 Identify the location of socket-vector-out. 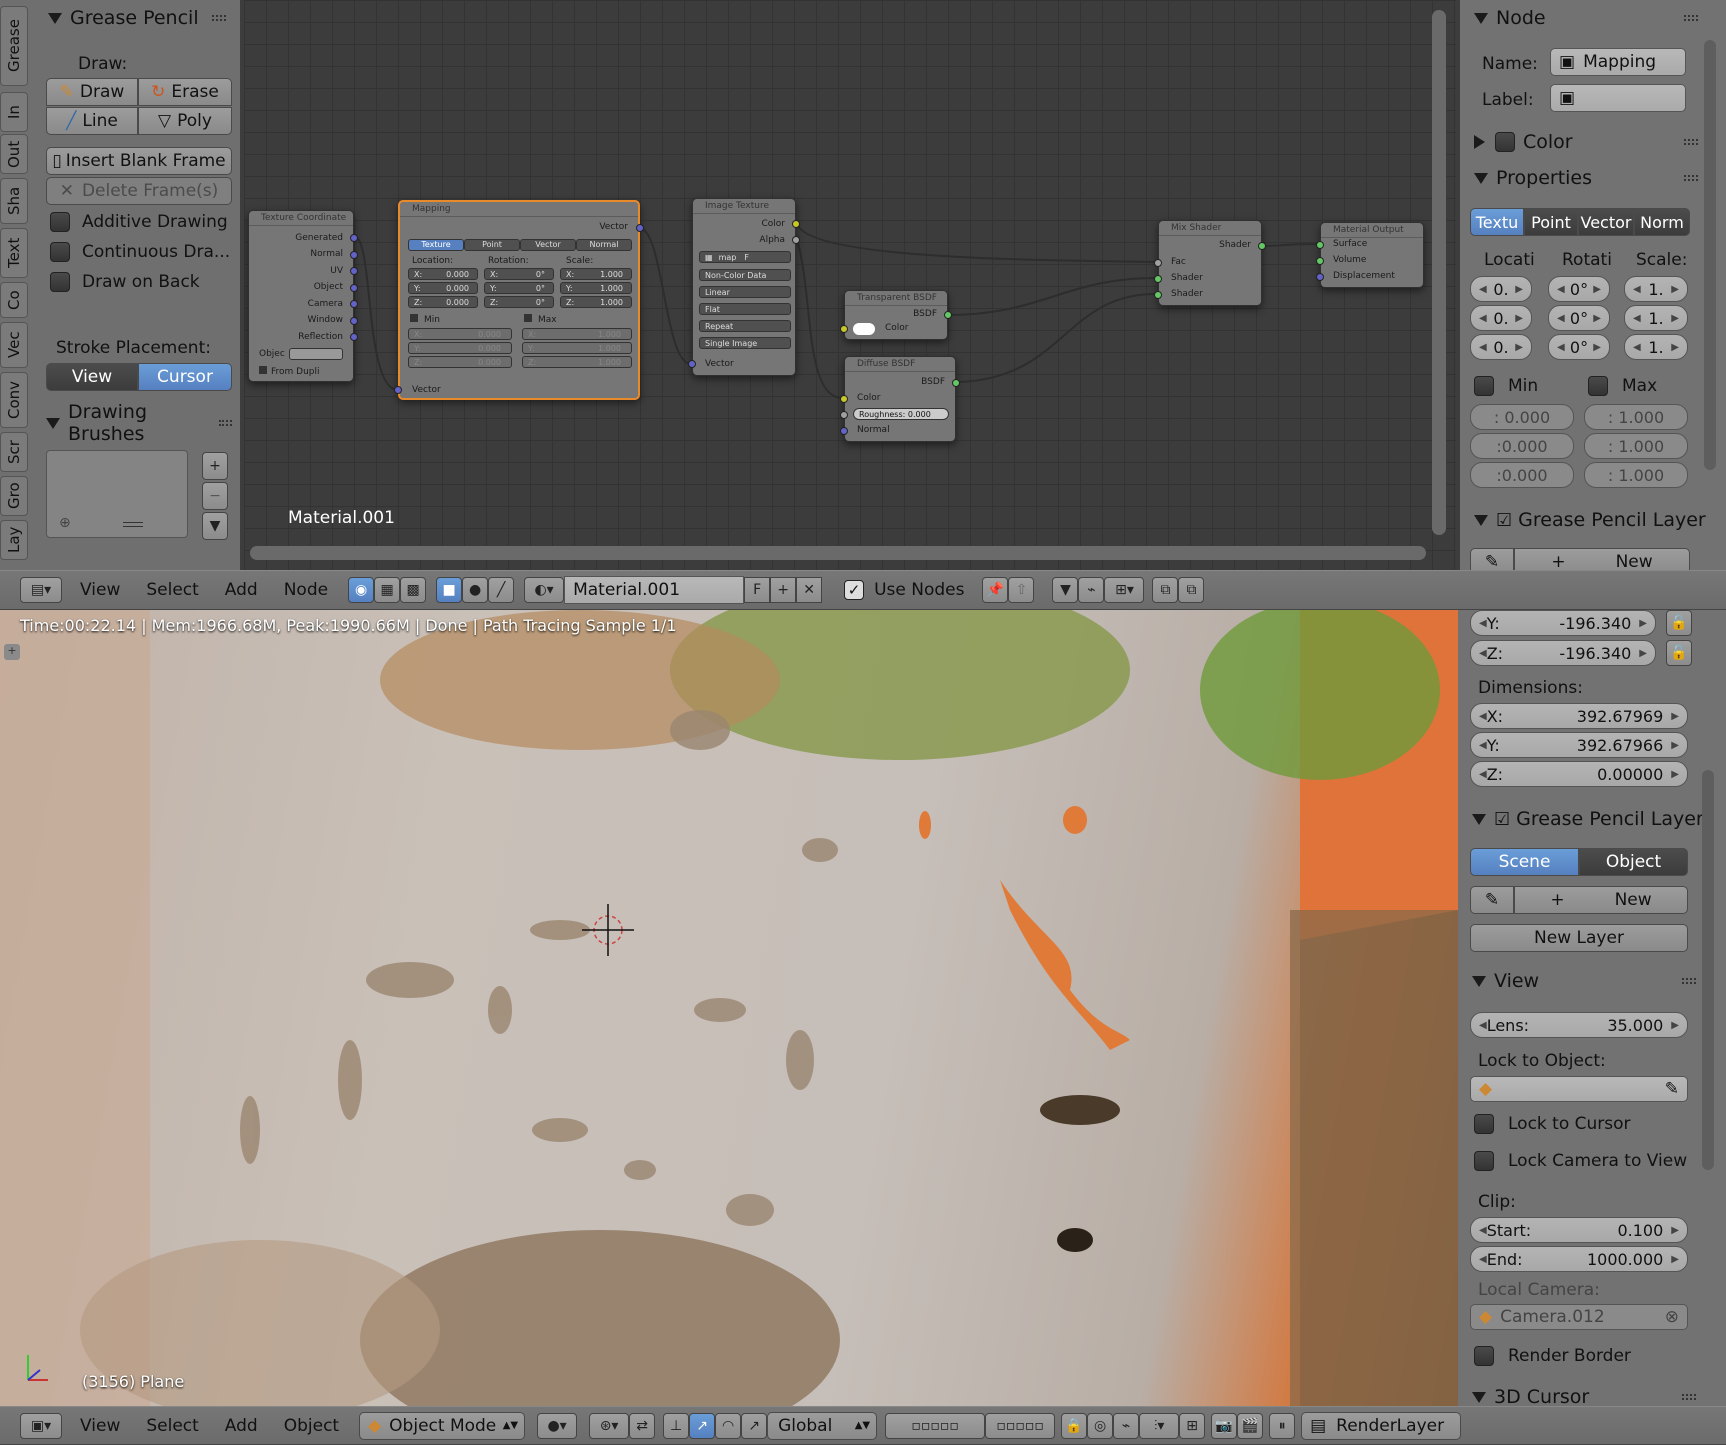
(640, 228).